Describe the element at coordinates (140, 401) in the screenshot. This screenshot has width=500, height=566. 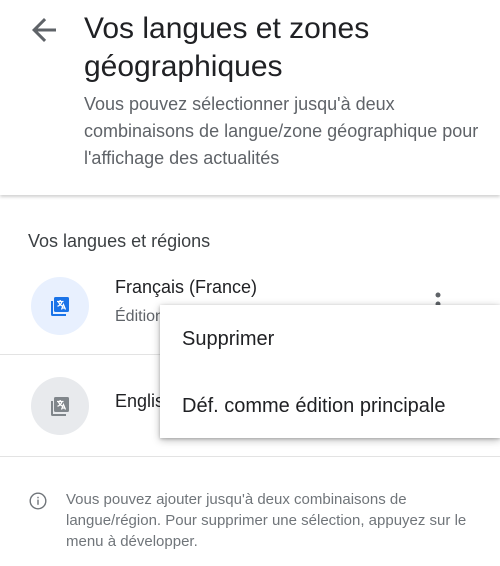
I see `language-name: Englis` at that location.